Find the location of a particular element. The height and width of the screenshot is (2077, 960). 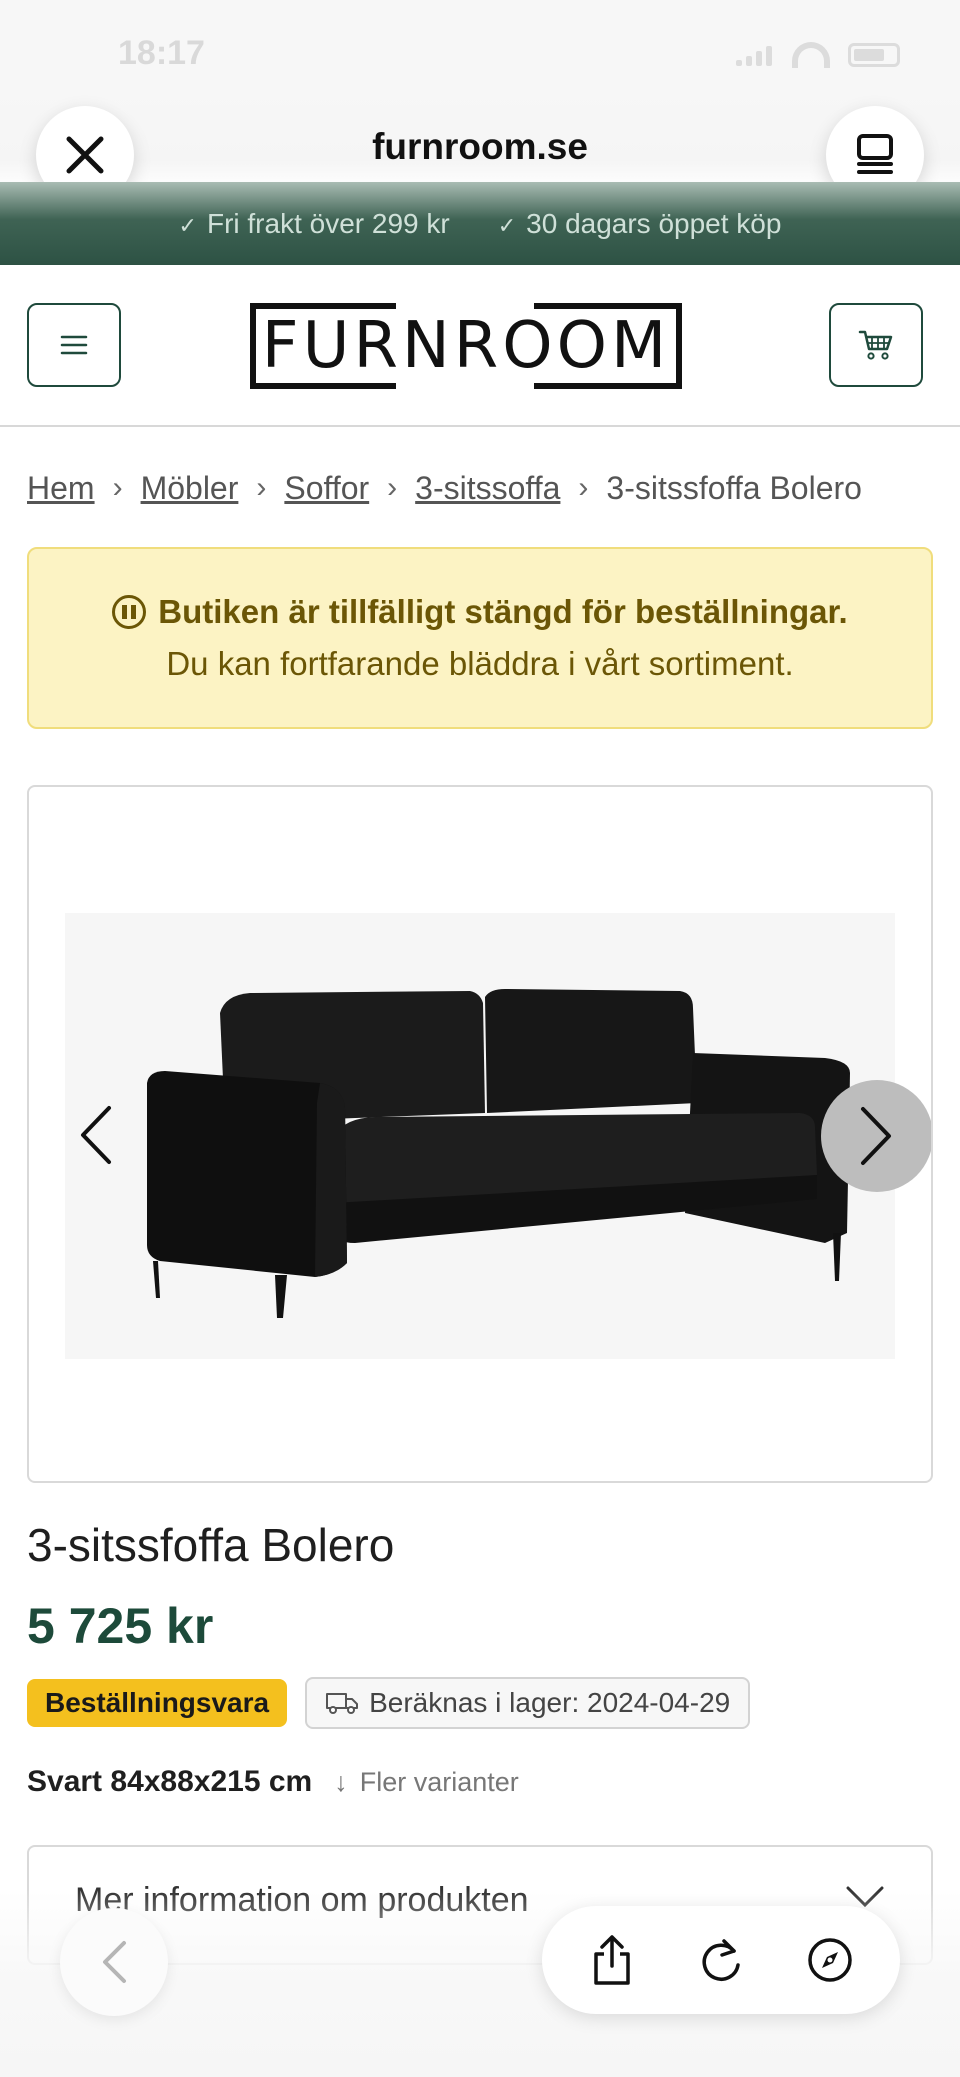

reader-icon is located at coordinates (875, 154).